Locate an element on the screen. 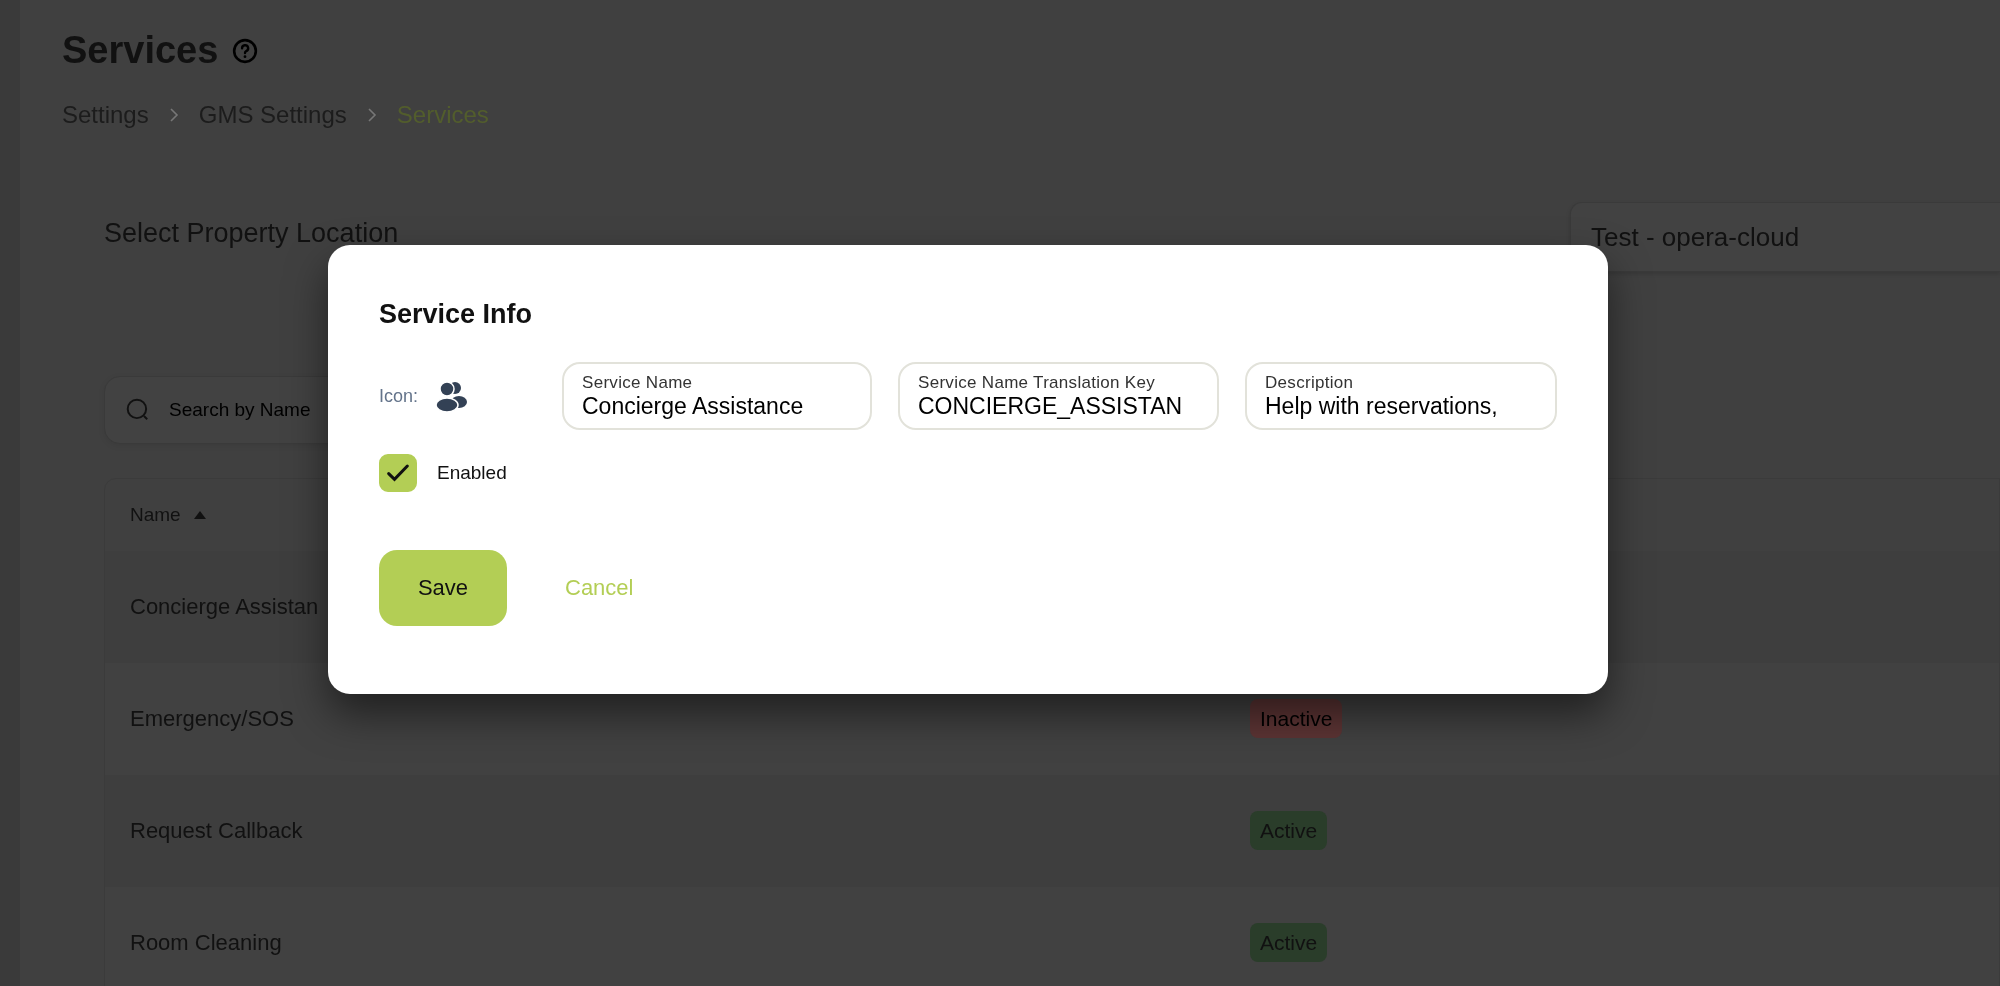  dialog-title: Service Info is located at coordinates (456, 314).